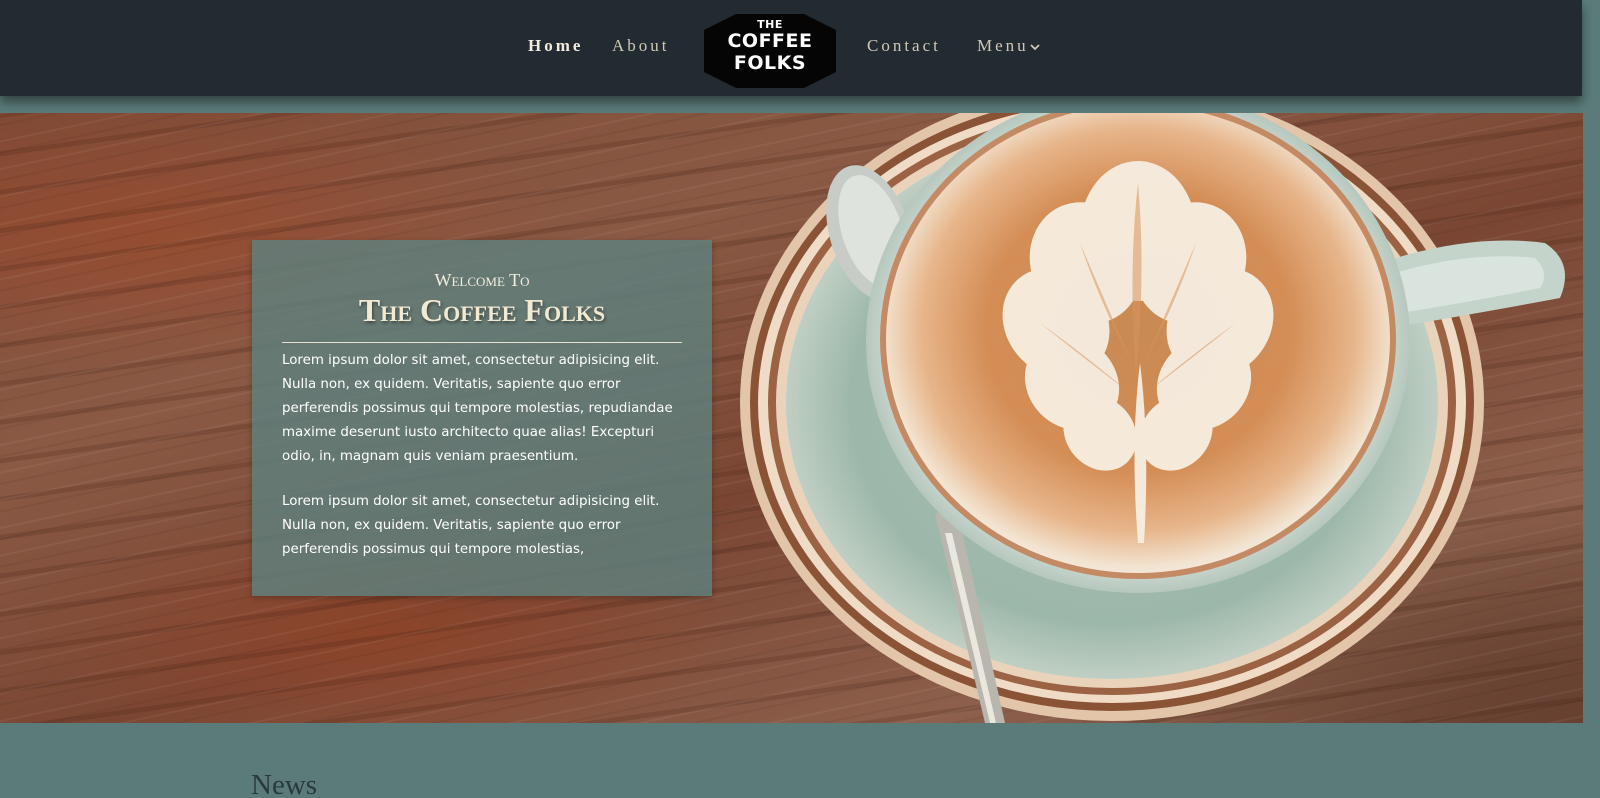 The height and width of the screenshot is (798, 1600). What do you see at coordinates (770, 63) in the screenshot?
I see `logo-folks-text: FOLKS` at bounding box center [770, 63].